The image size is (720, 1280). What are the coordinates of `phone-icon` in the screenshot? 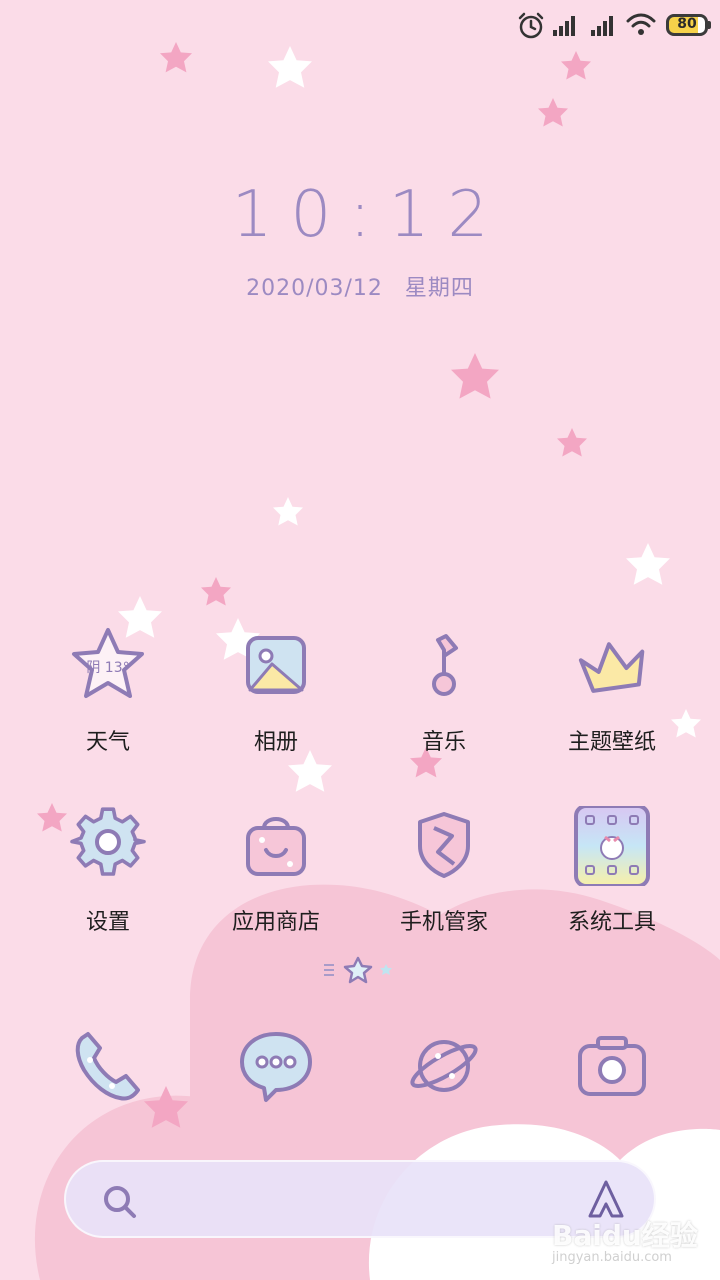 It's located at (108, 1066).